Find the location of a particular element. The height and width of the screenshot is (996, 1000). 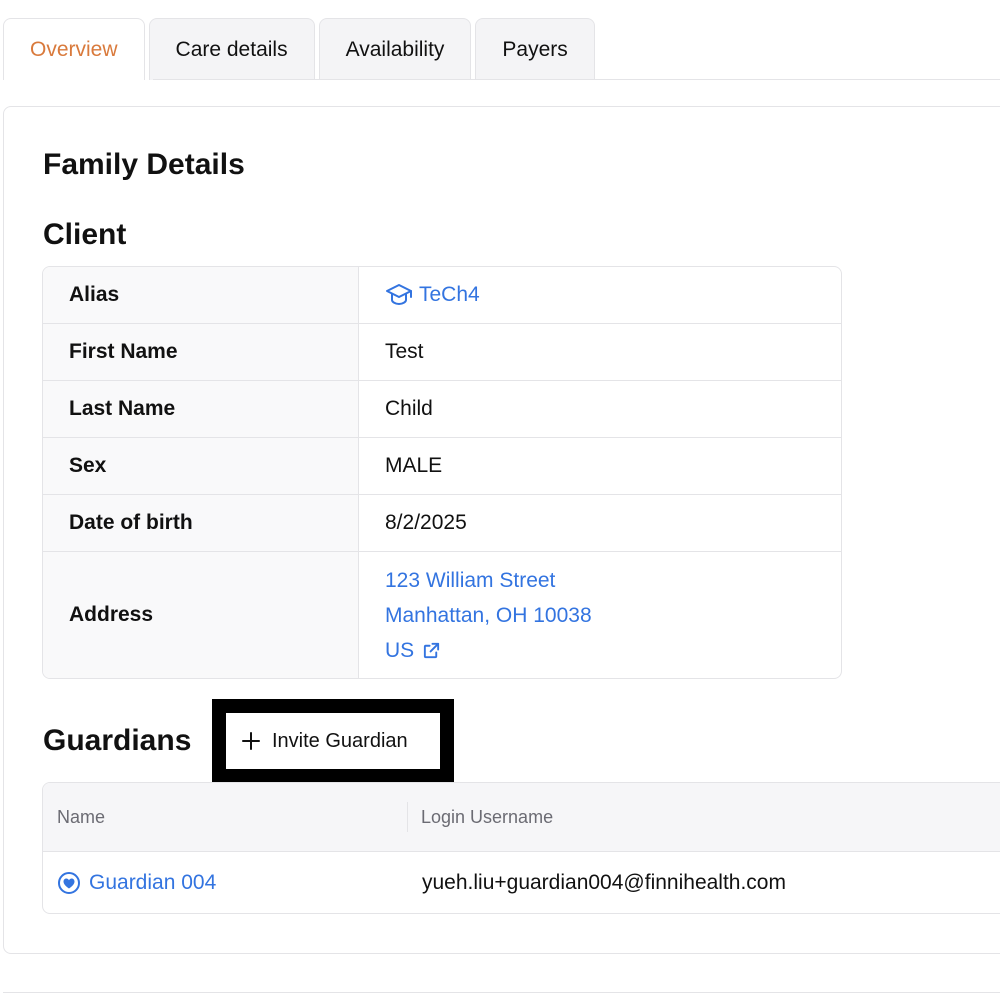

client-row-last-name: Last Name Child is located at coordinates (442, 409).